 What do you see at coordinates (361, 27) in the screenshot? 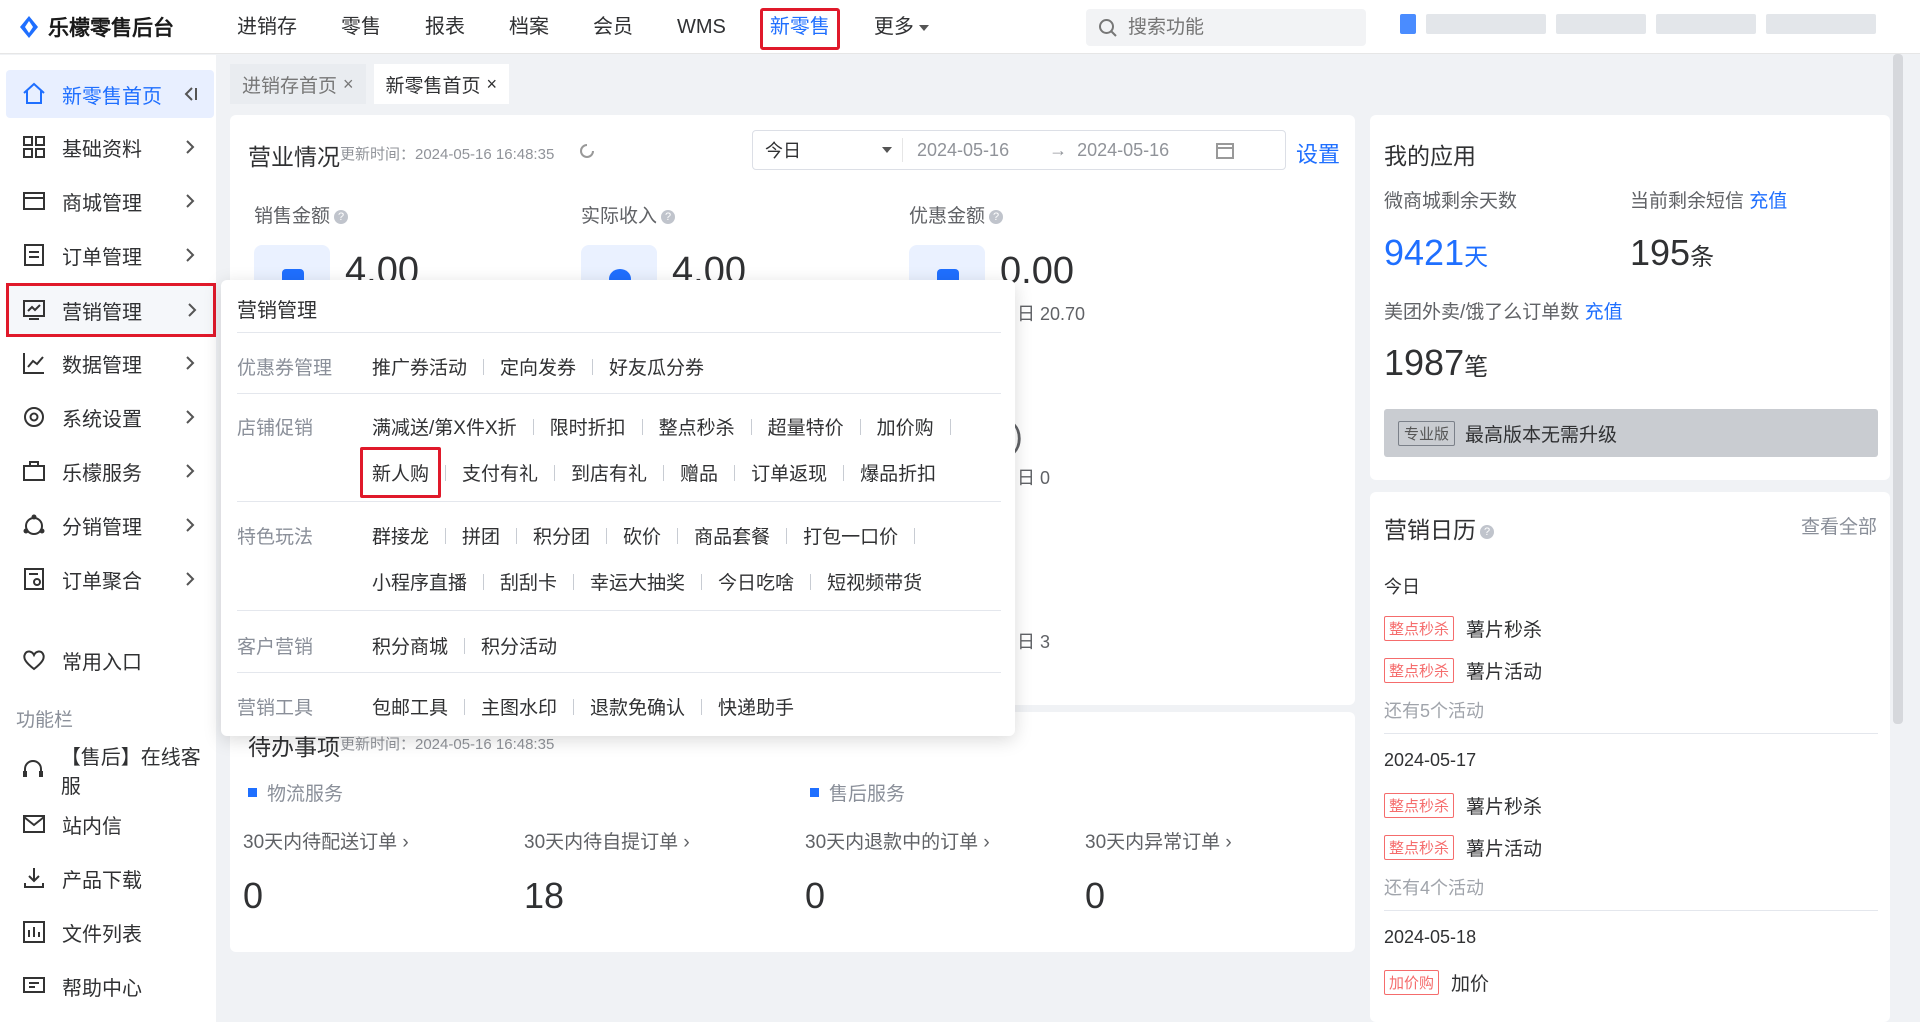
I see `nav-item-retail: 零售` at bounding box center [361, 27].